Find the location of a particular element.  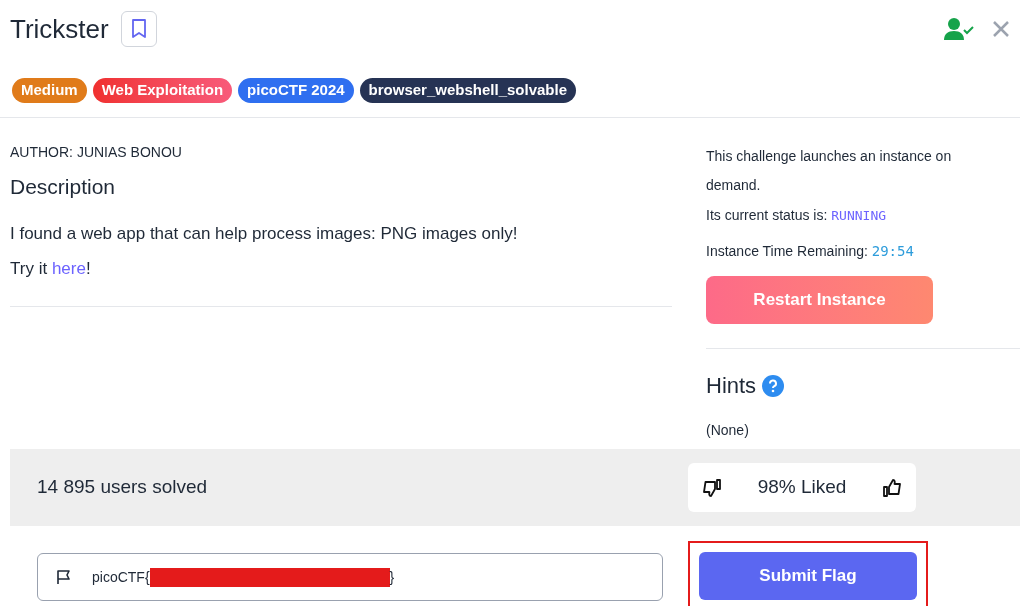

status-value: RUNNING is located at coordinates (859, 215).